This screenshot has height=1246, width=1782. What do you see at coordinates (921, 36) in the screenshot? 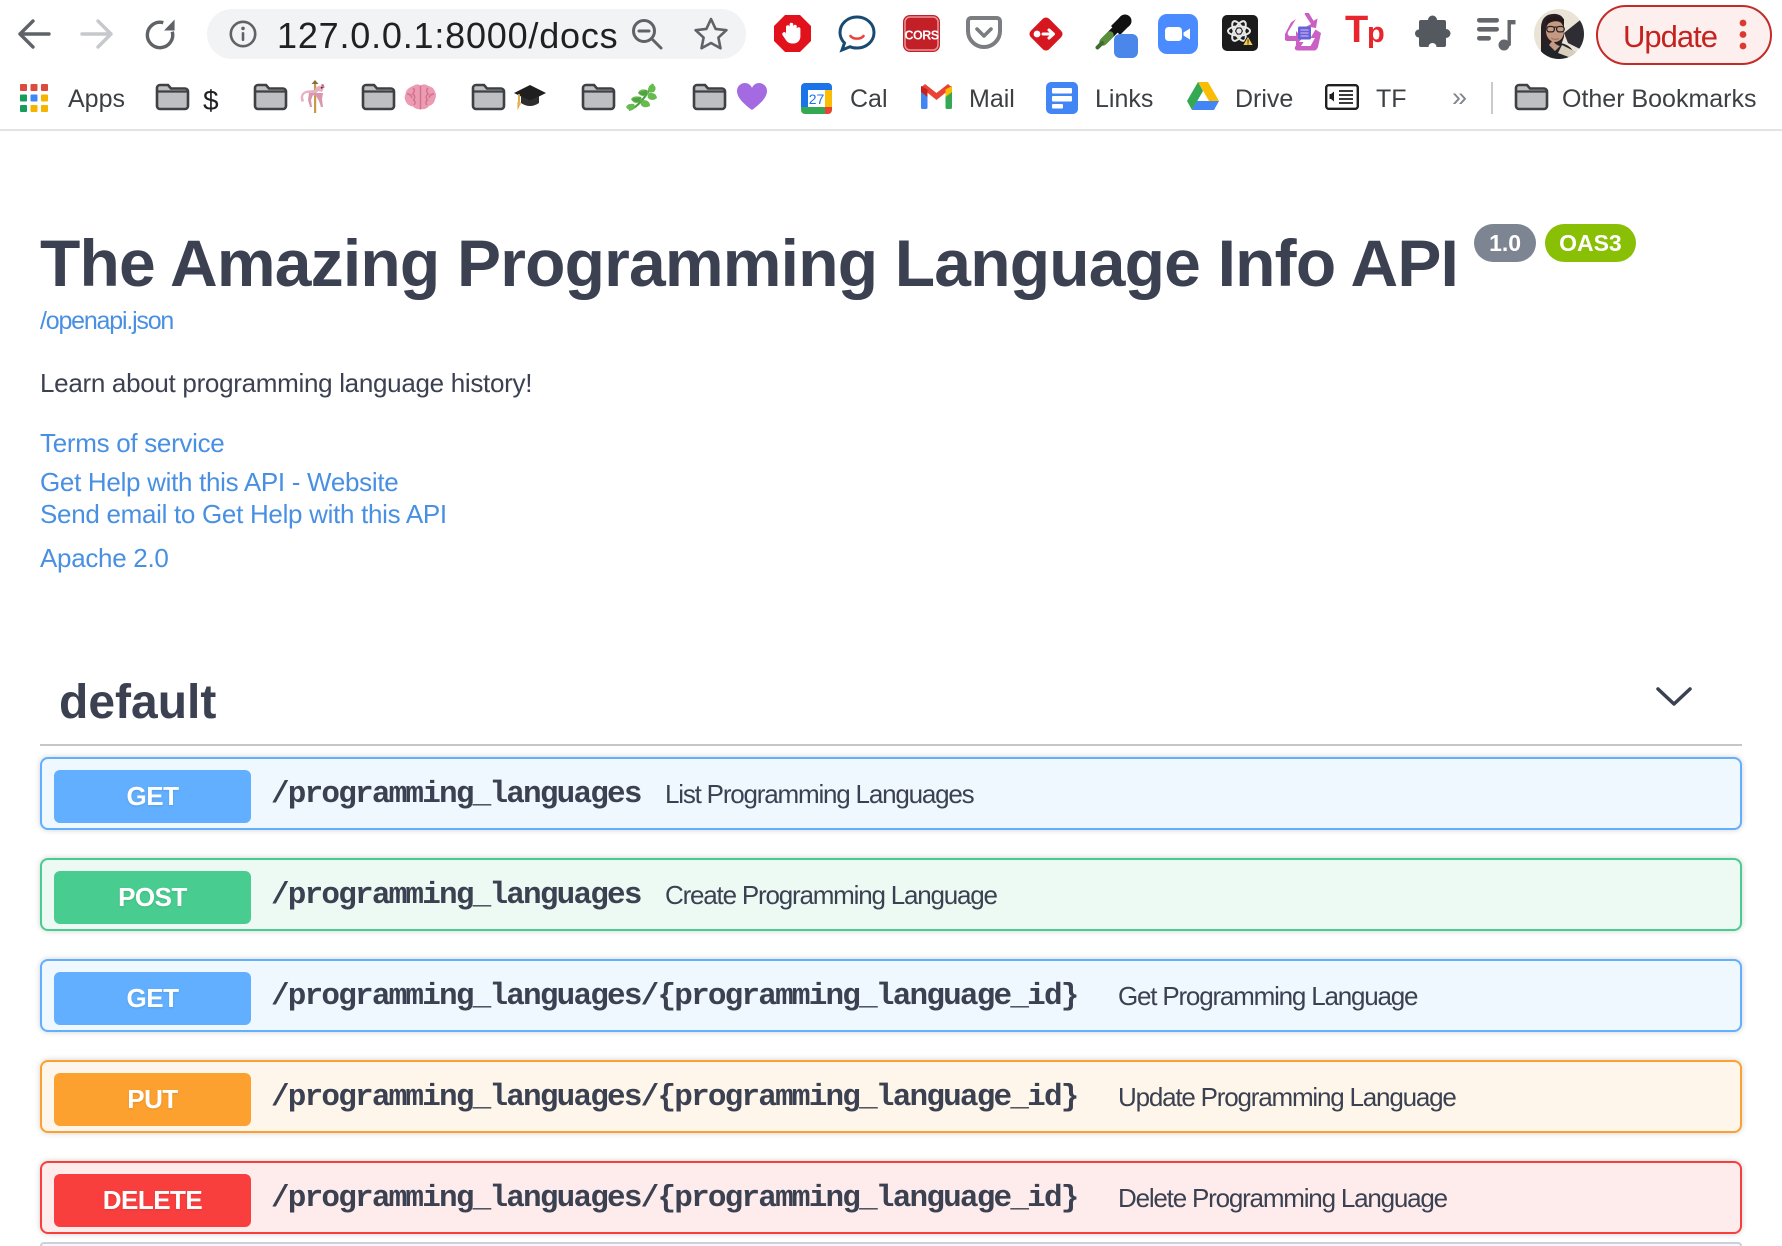
I see `svg-text: CORS` at bounding box center [921, 36].